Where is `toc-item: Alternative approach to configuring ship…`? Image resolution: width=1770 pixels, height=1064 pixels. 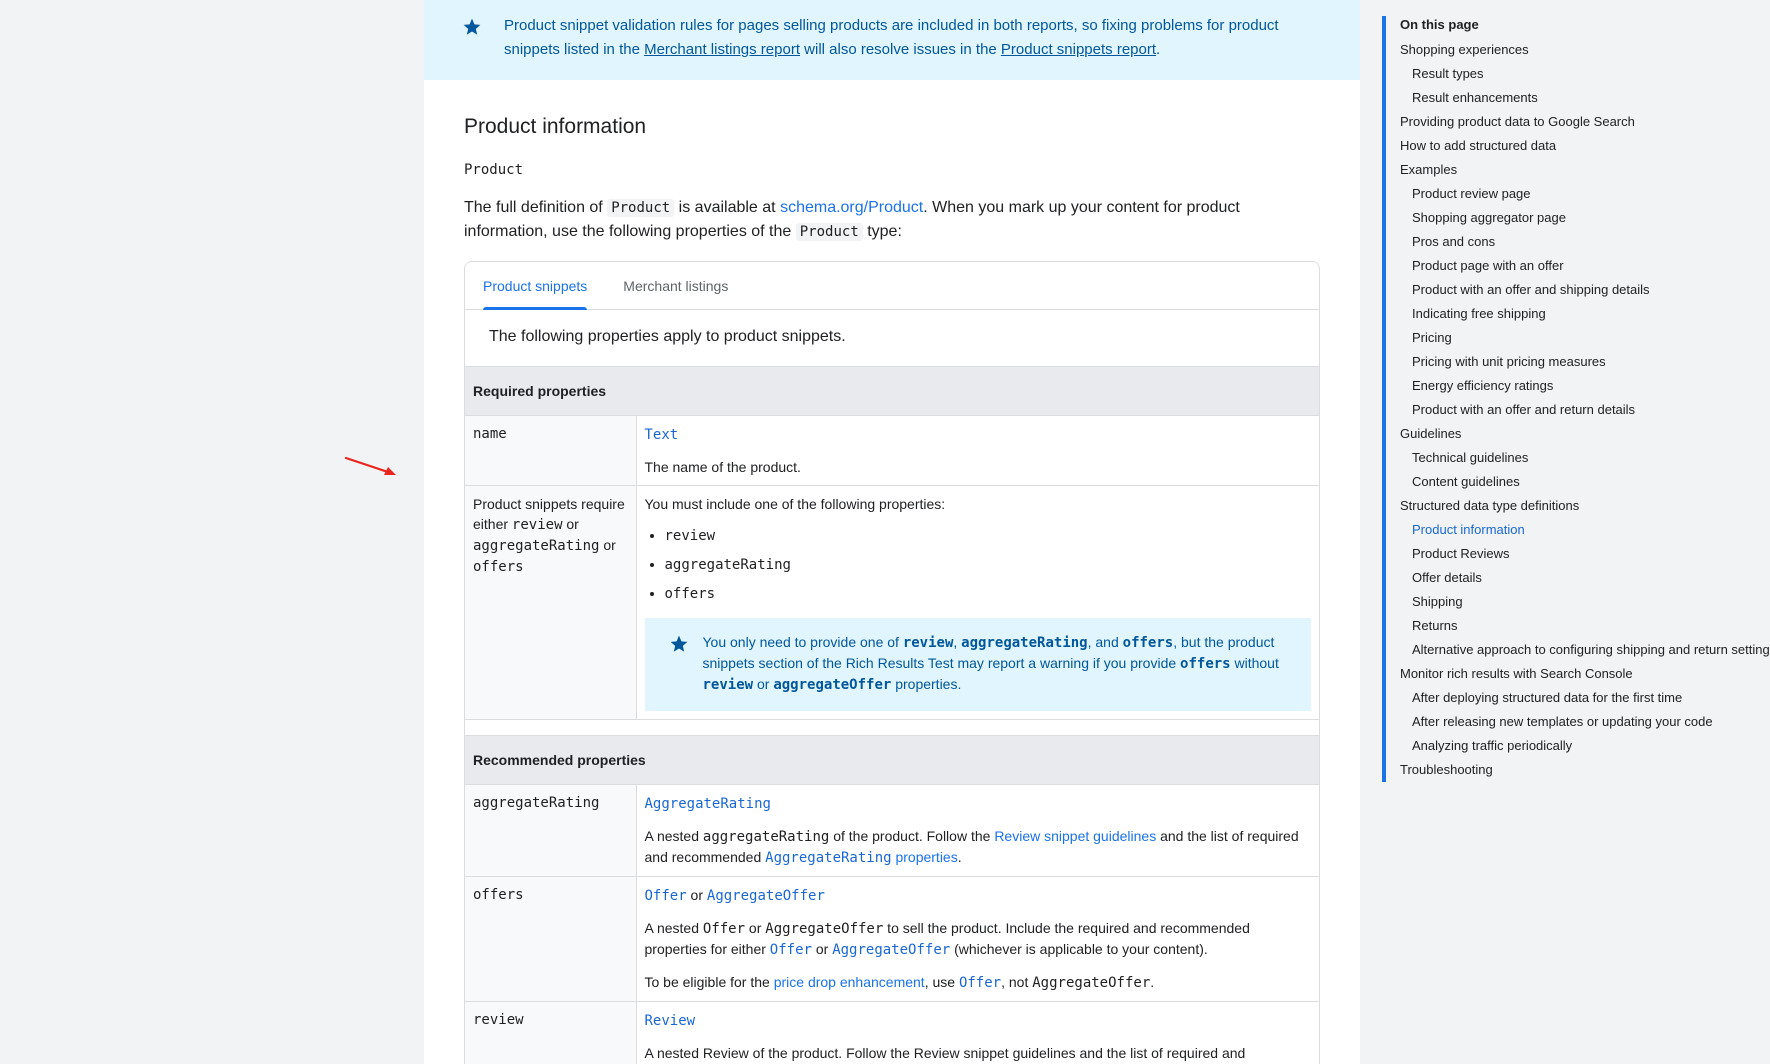
toc-item: Alternative approach to configuring ship… is located at coordinates (1585, 650).